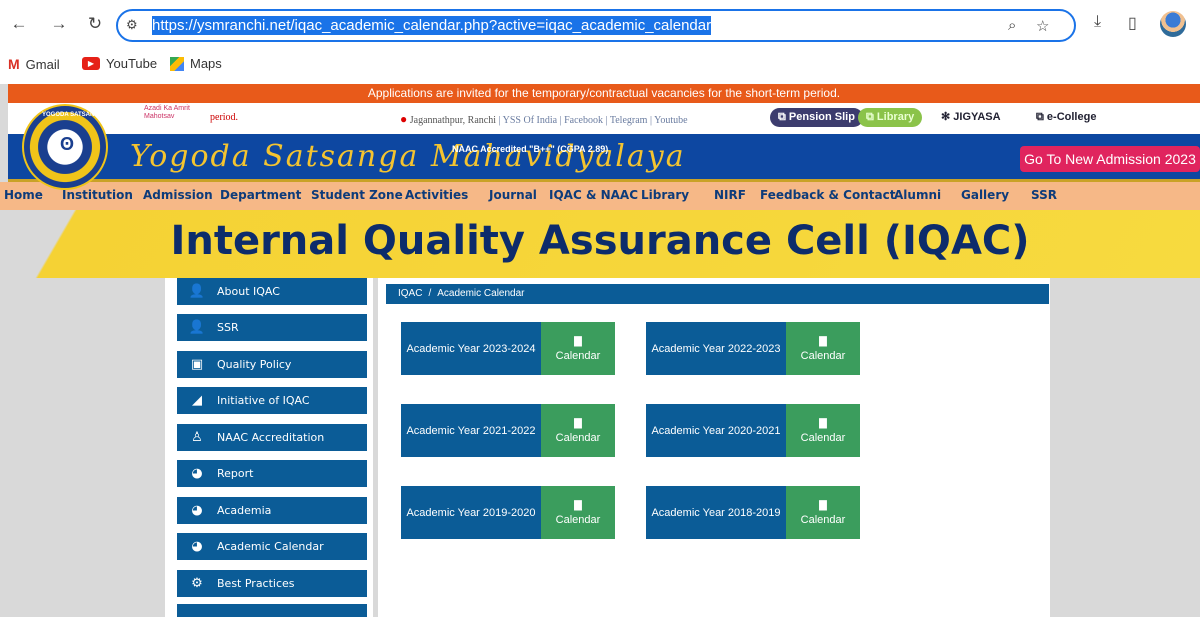  What do you see at coordinates (1173, 24) in the screenshot?
I see `profile-avatar` at bounding box center [1173, 24].